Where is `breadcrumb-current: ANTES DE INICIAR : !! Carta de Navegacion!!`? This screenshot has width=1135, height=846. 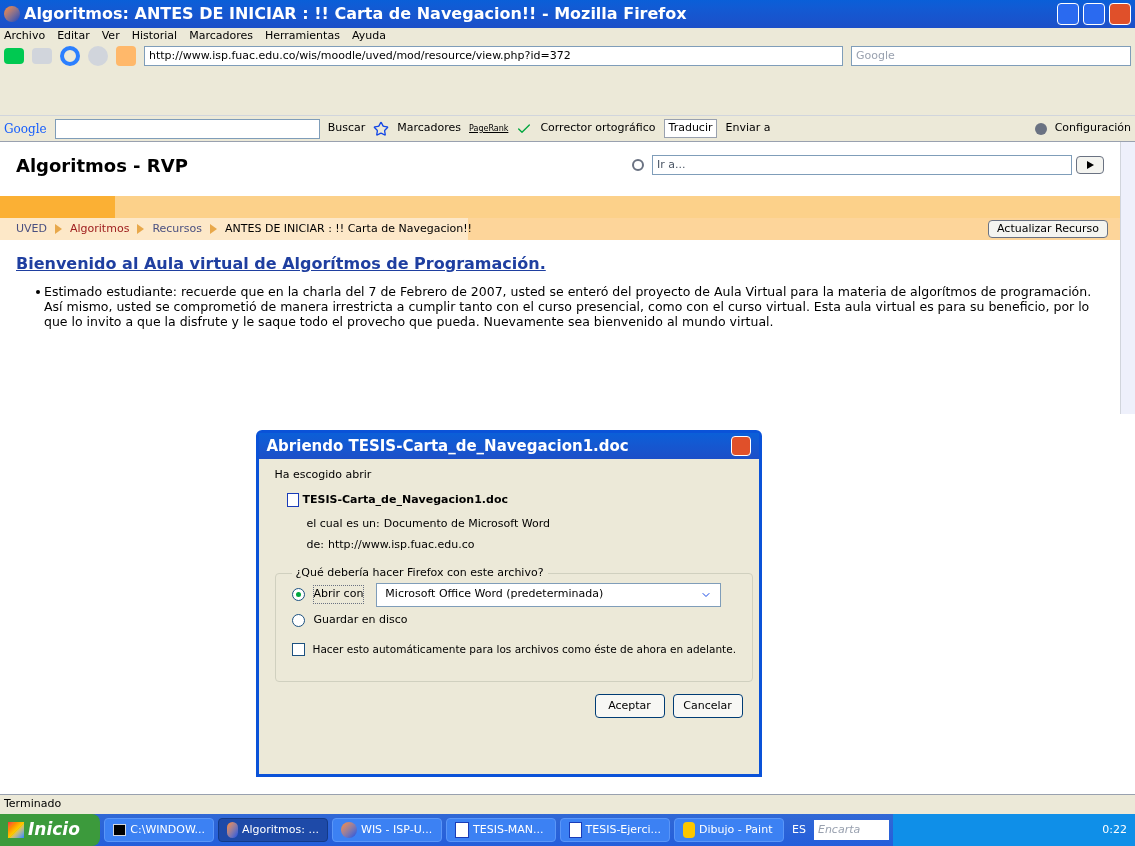
breadcrumb-current: ANTES DE INICIAR : !! Carta de Navegacion!! is located at coordinates (348, 228).